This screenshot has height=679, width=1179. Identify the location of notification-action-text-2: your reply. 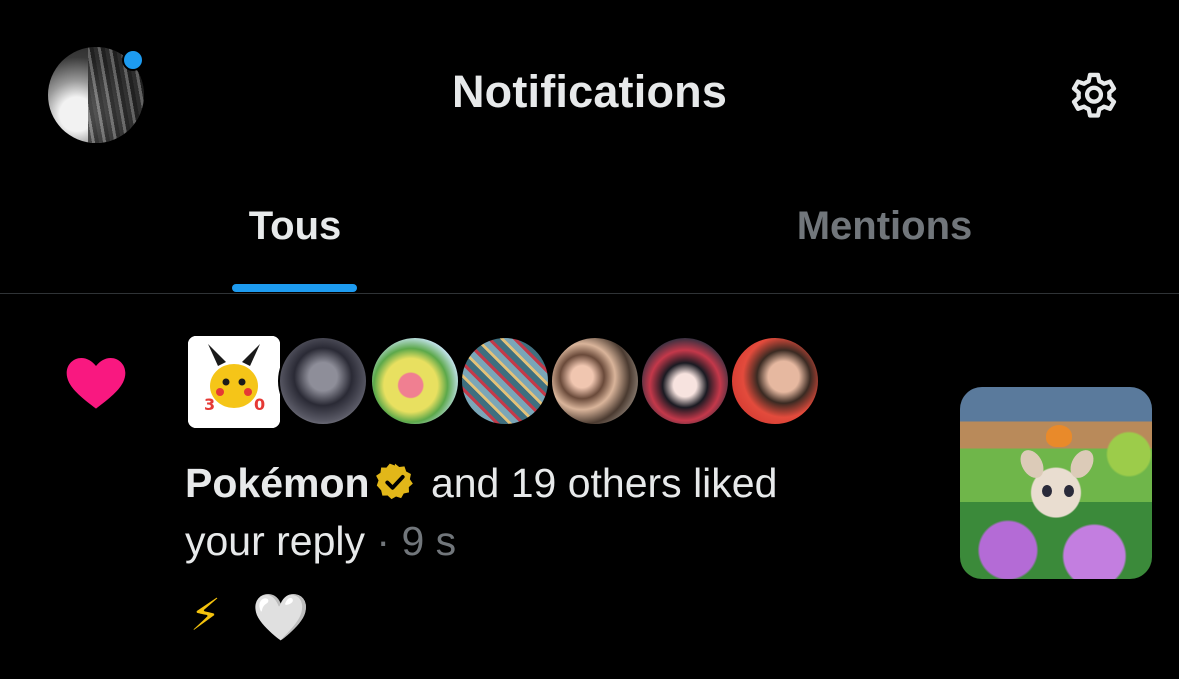
(275, 541).